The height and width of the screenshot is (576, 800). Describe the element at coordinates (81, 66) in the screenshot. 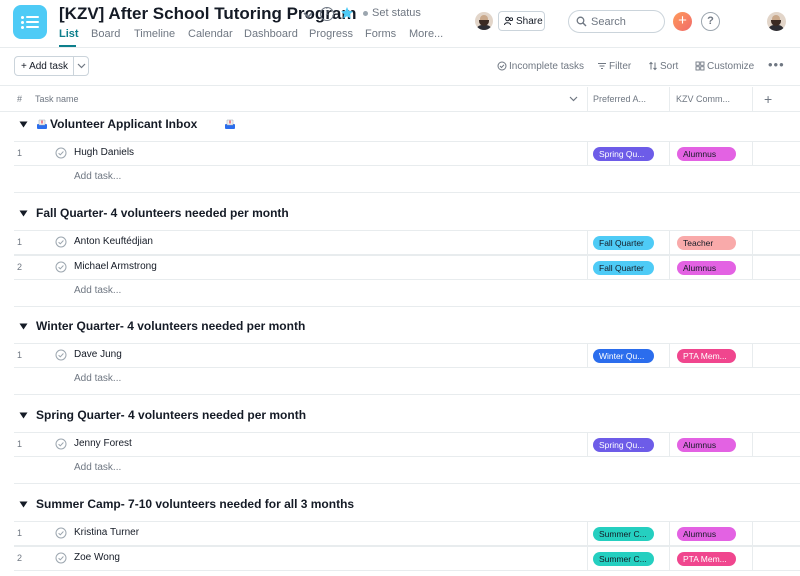

I see `add-task-dropdown` at that location.